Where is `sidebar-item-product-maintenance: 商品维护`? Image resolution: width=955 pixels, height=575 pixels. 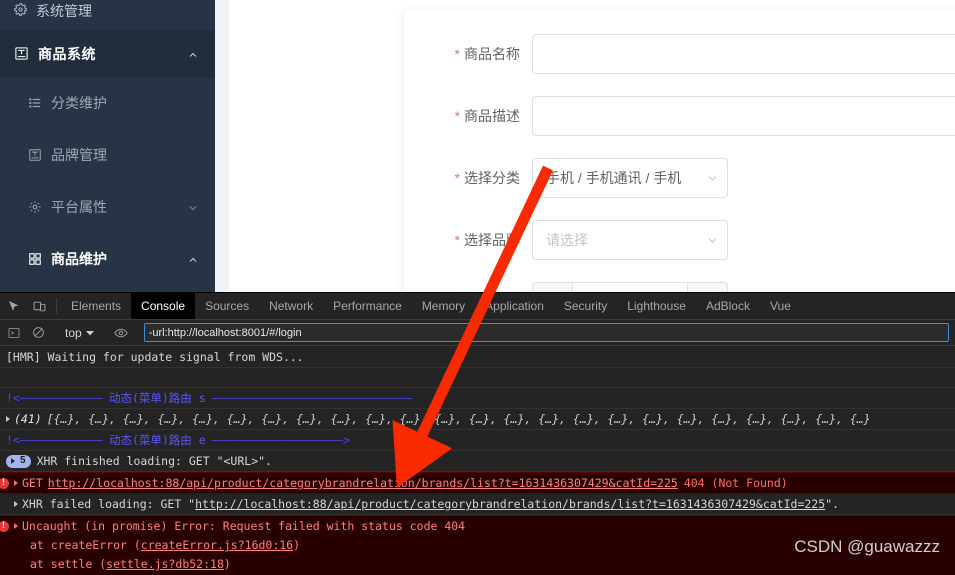 sidebar-item-product-maintenance: 商品维护 is located at coordinates (107, 259).